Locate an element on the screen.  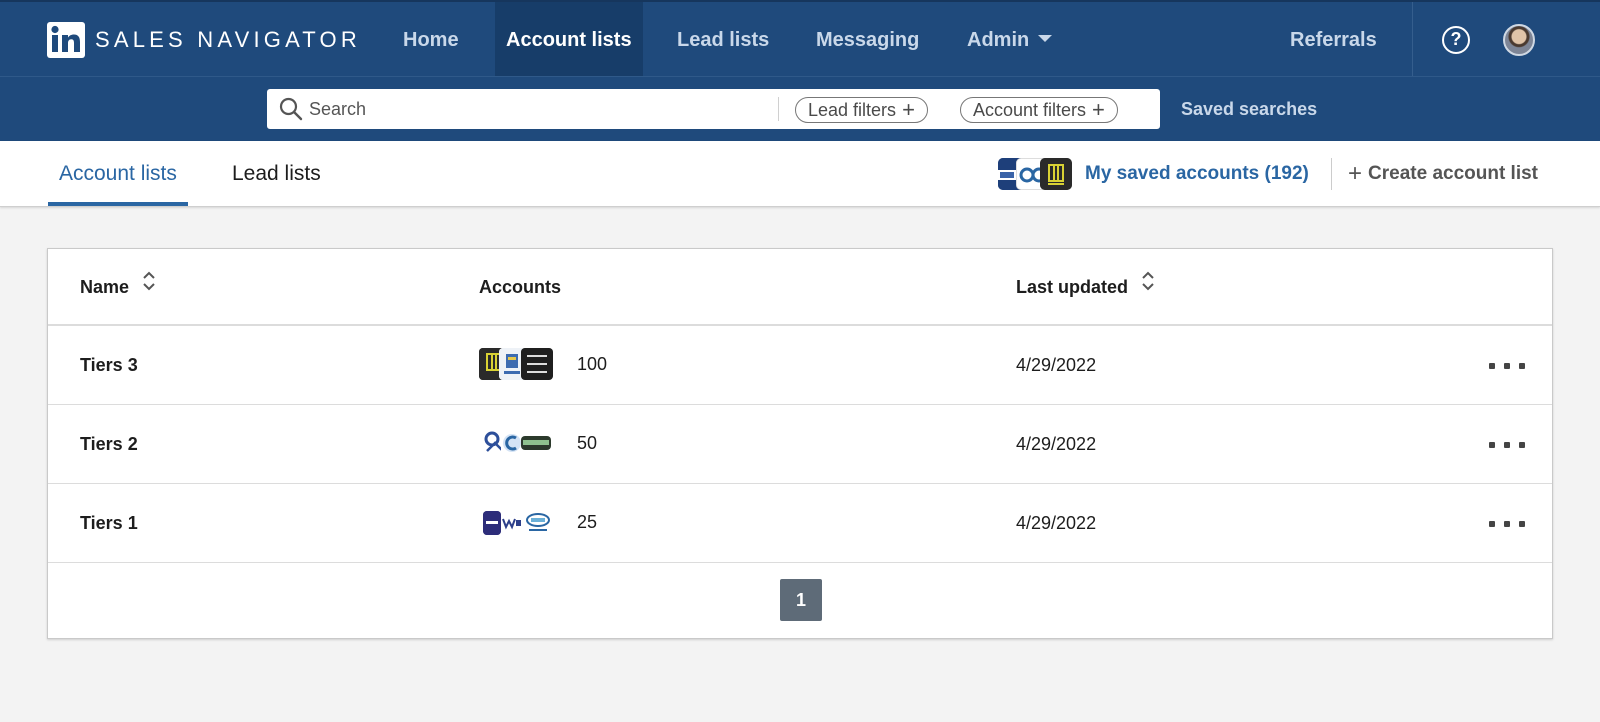
saved-accounts-logos is located at coordinates (1036, 174).